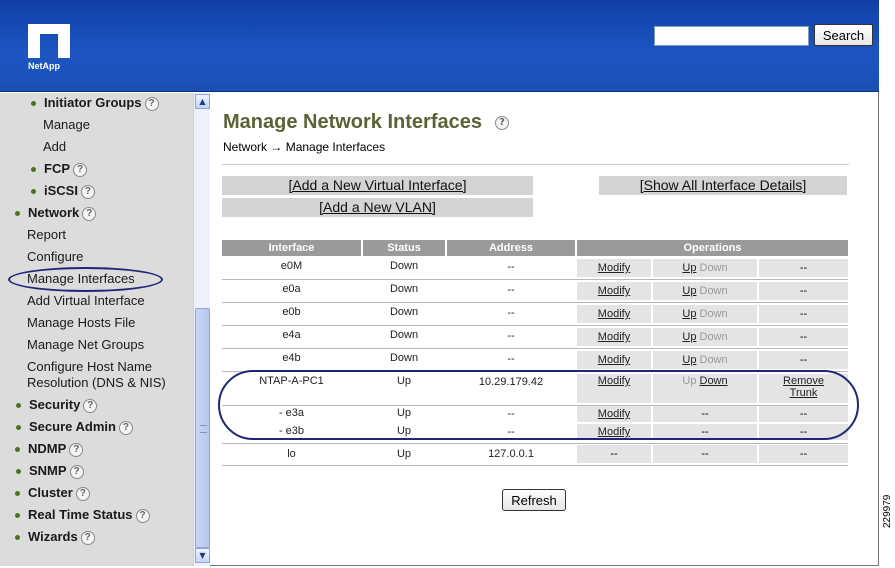  What do you see at coordinates (276, 147) in the screenshot?
I see `breadcrumb-arrow-icon: →` at bounding box center [276, 147].